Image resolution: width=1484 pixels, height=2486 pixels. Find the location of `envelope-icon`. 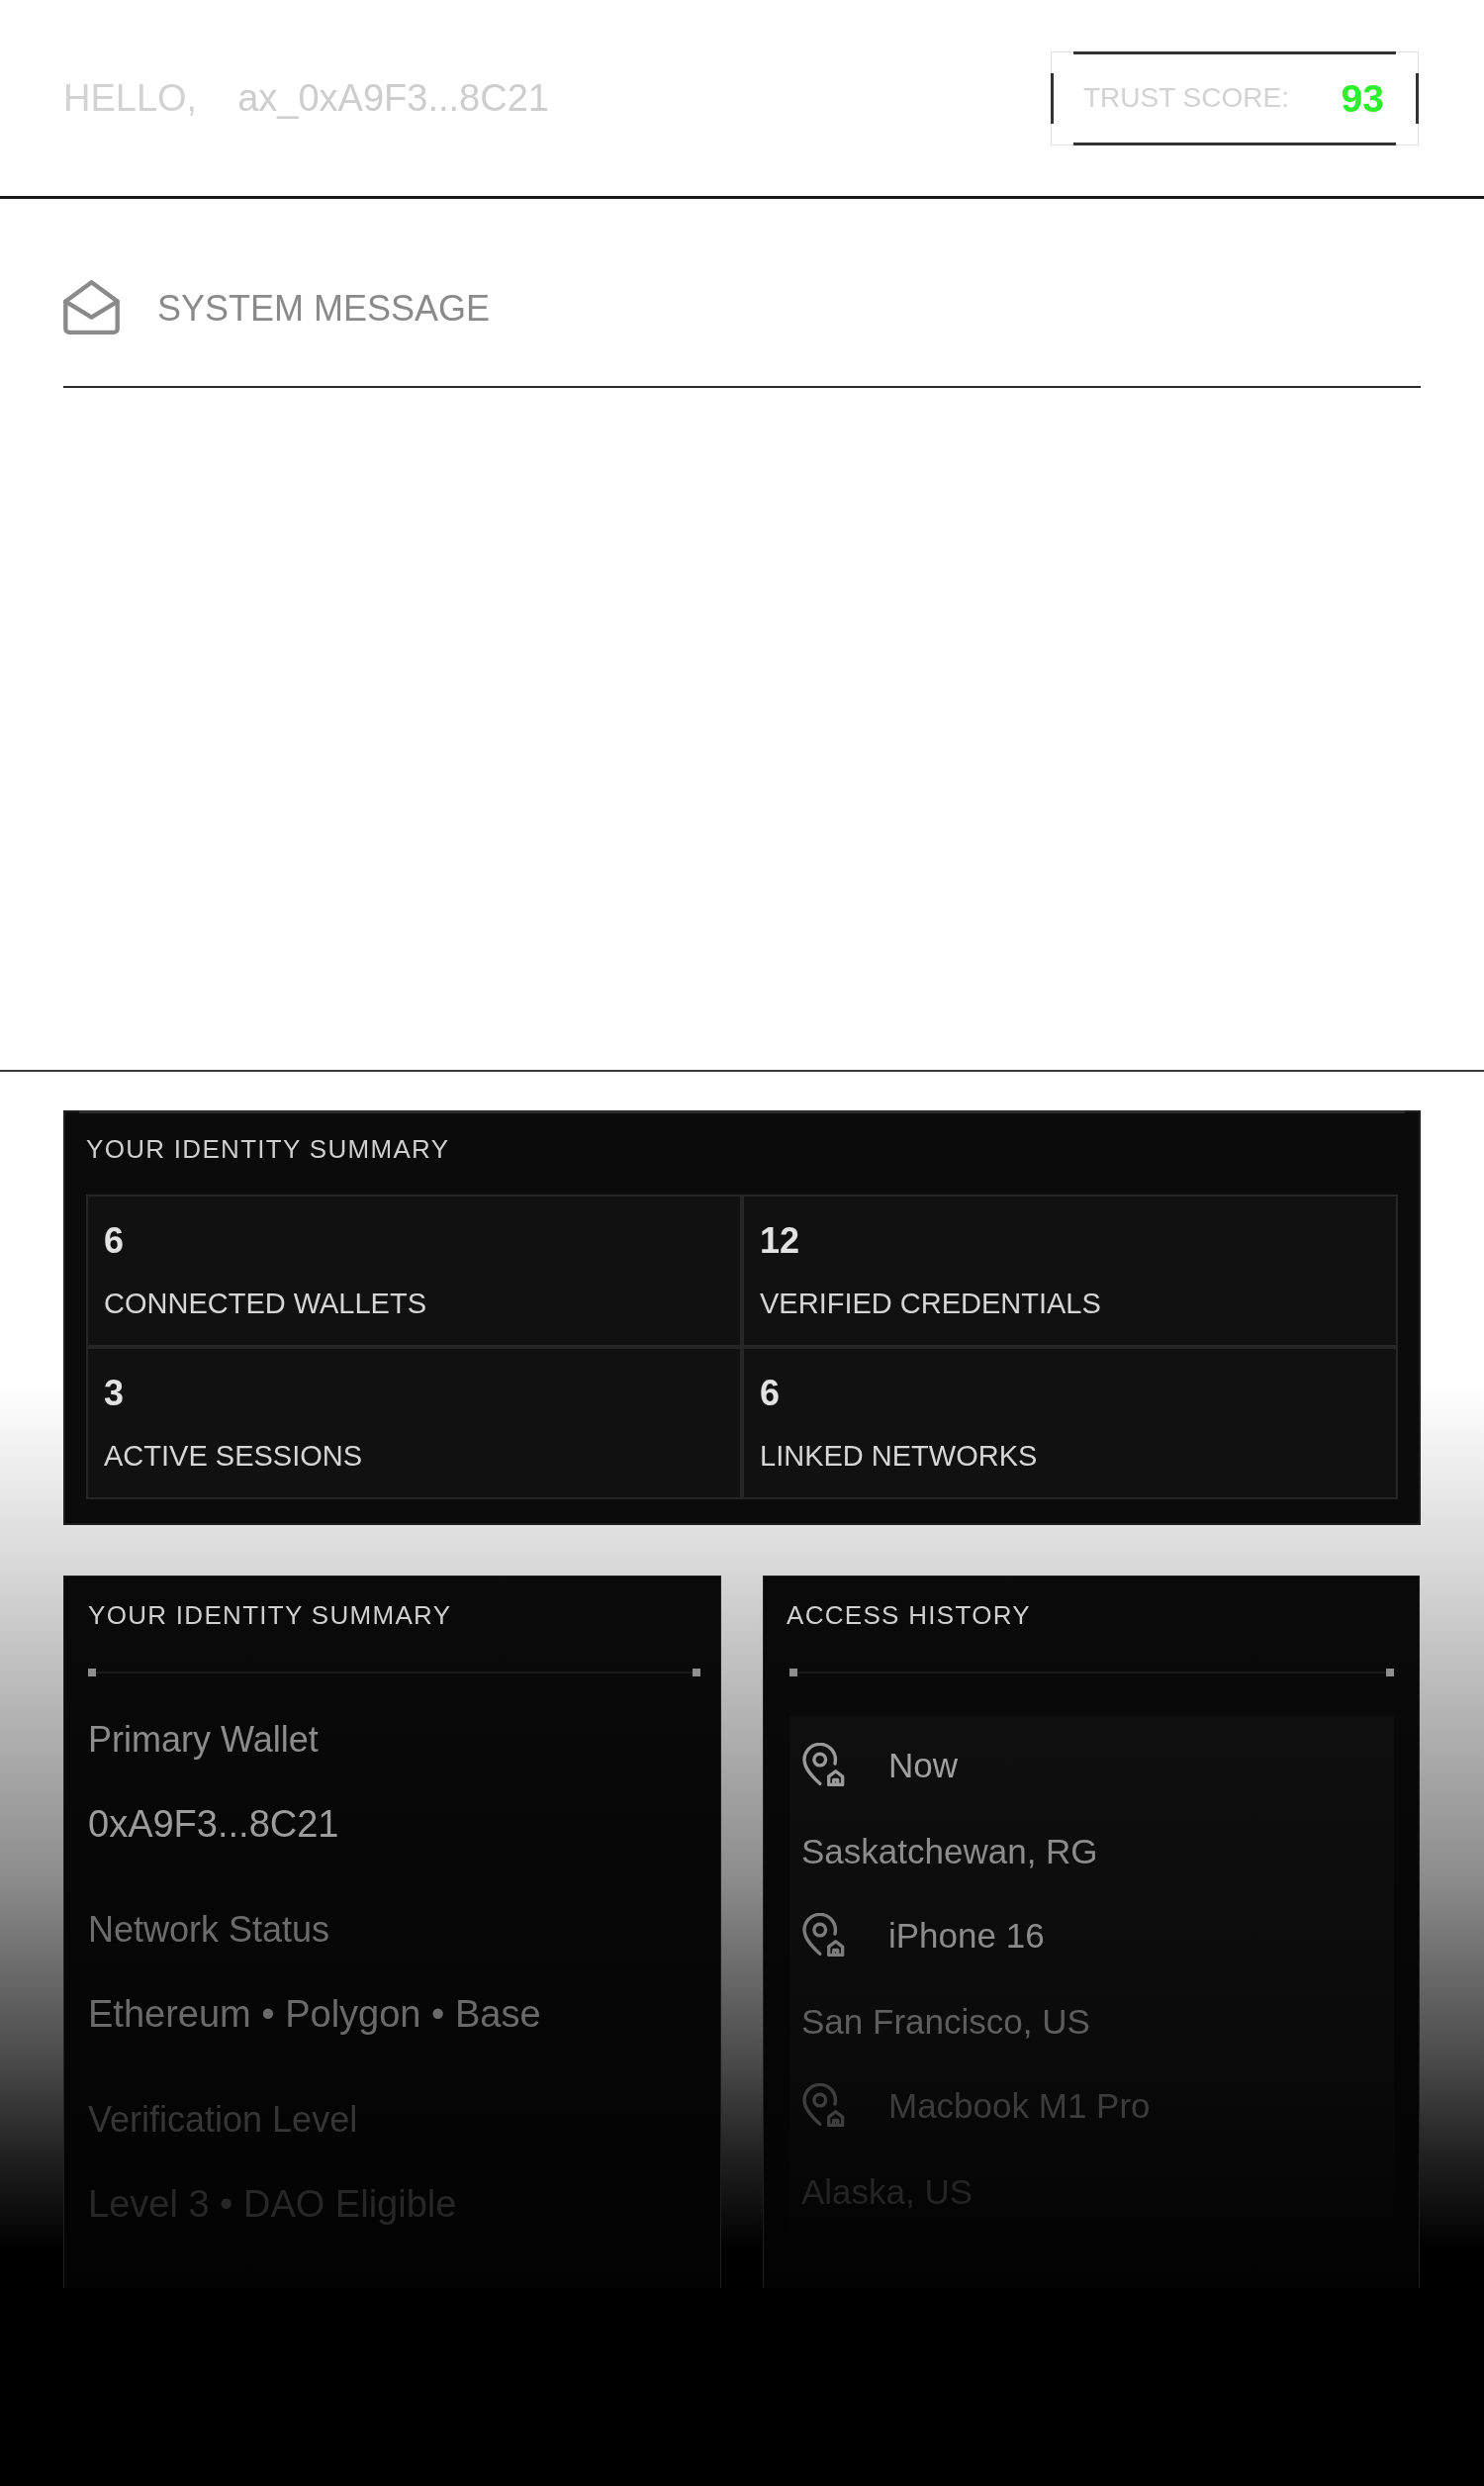

envelope-icon is located at coordinates (91, 308).